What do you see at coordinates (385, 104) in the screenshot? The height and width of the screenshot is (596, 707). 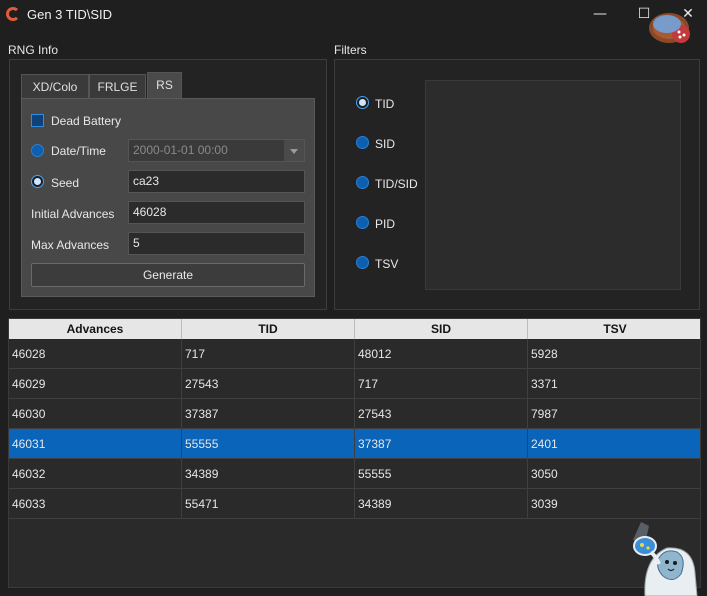 I see `filter-tid-label: TID` at bounding box center [385, 104].